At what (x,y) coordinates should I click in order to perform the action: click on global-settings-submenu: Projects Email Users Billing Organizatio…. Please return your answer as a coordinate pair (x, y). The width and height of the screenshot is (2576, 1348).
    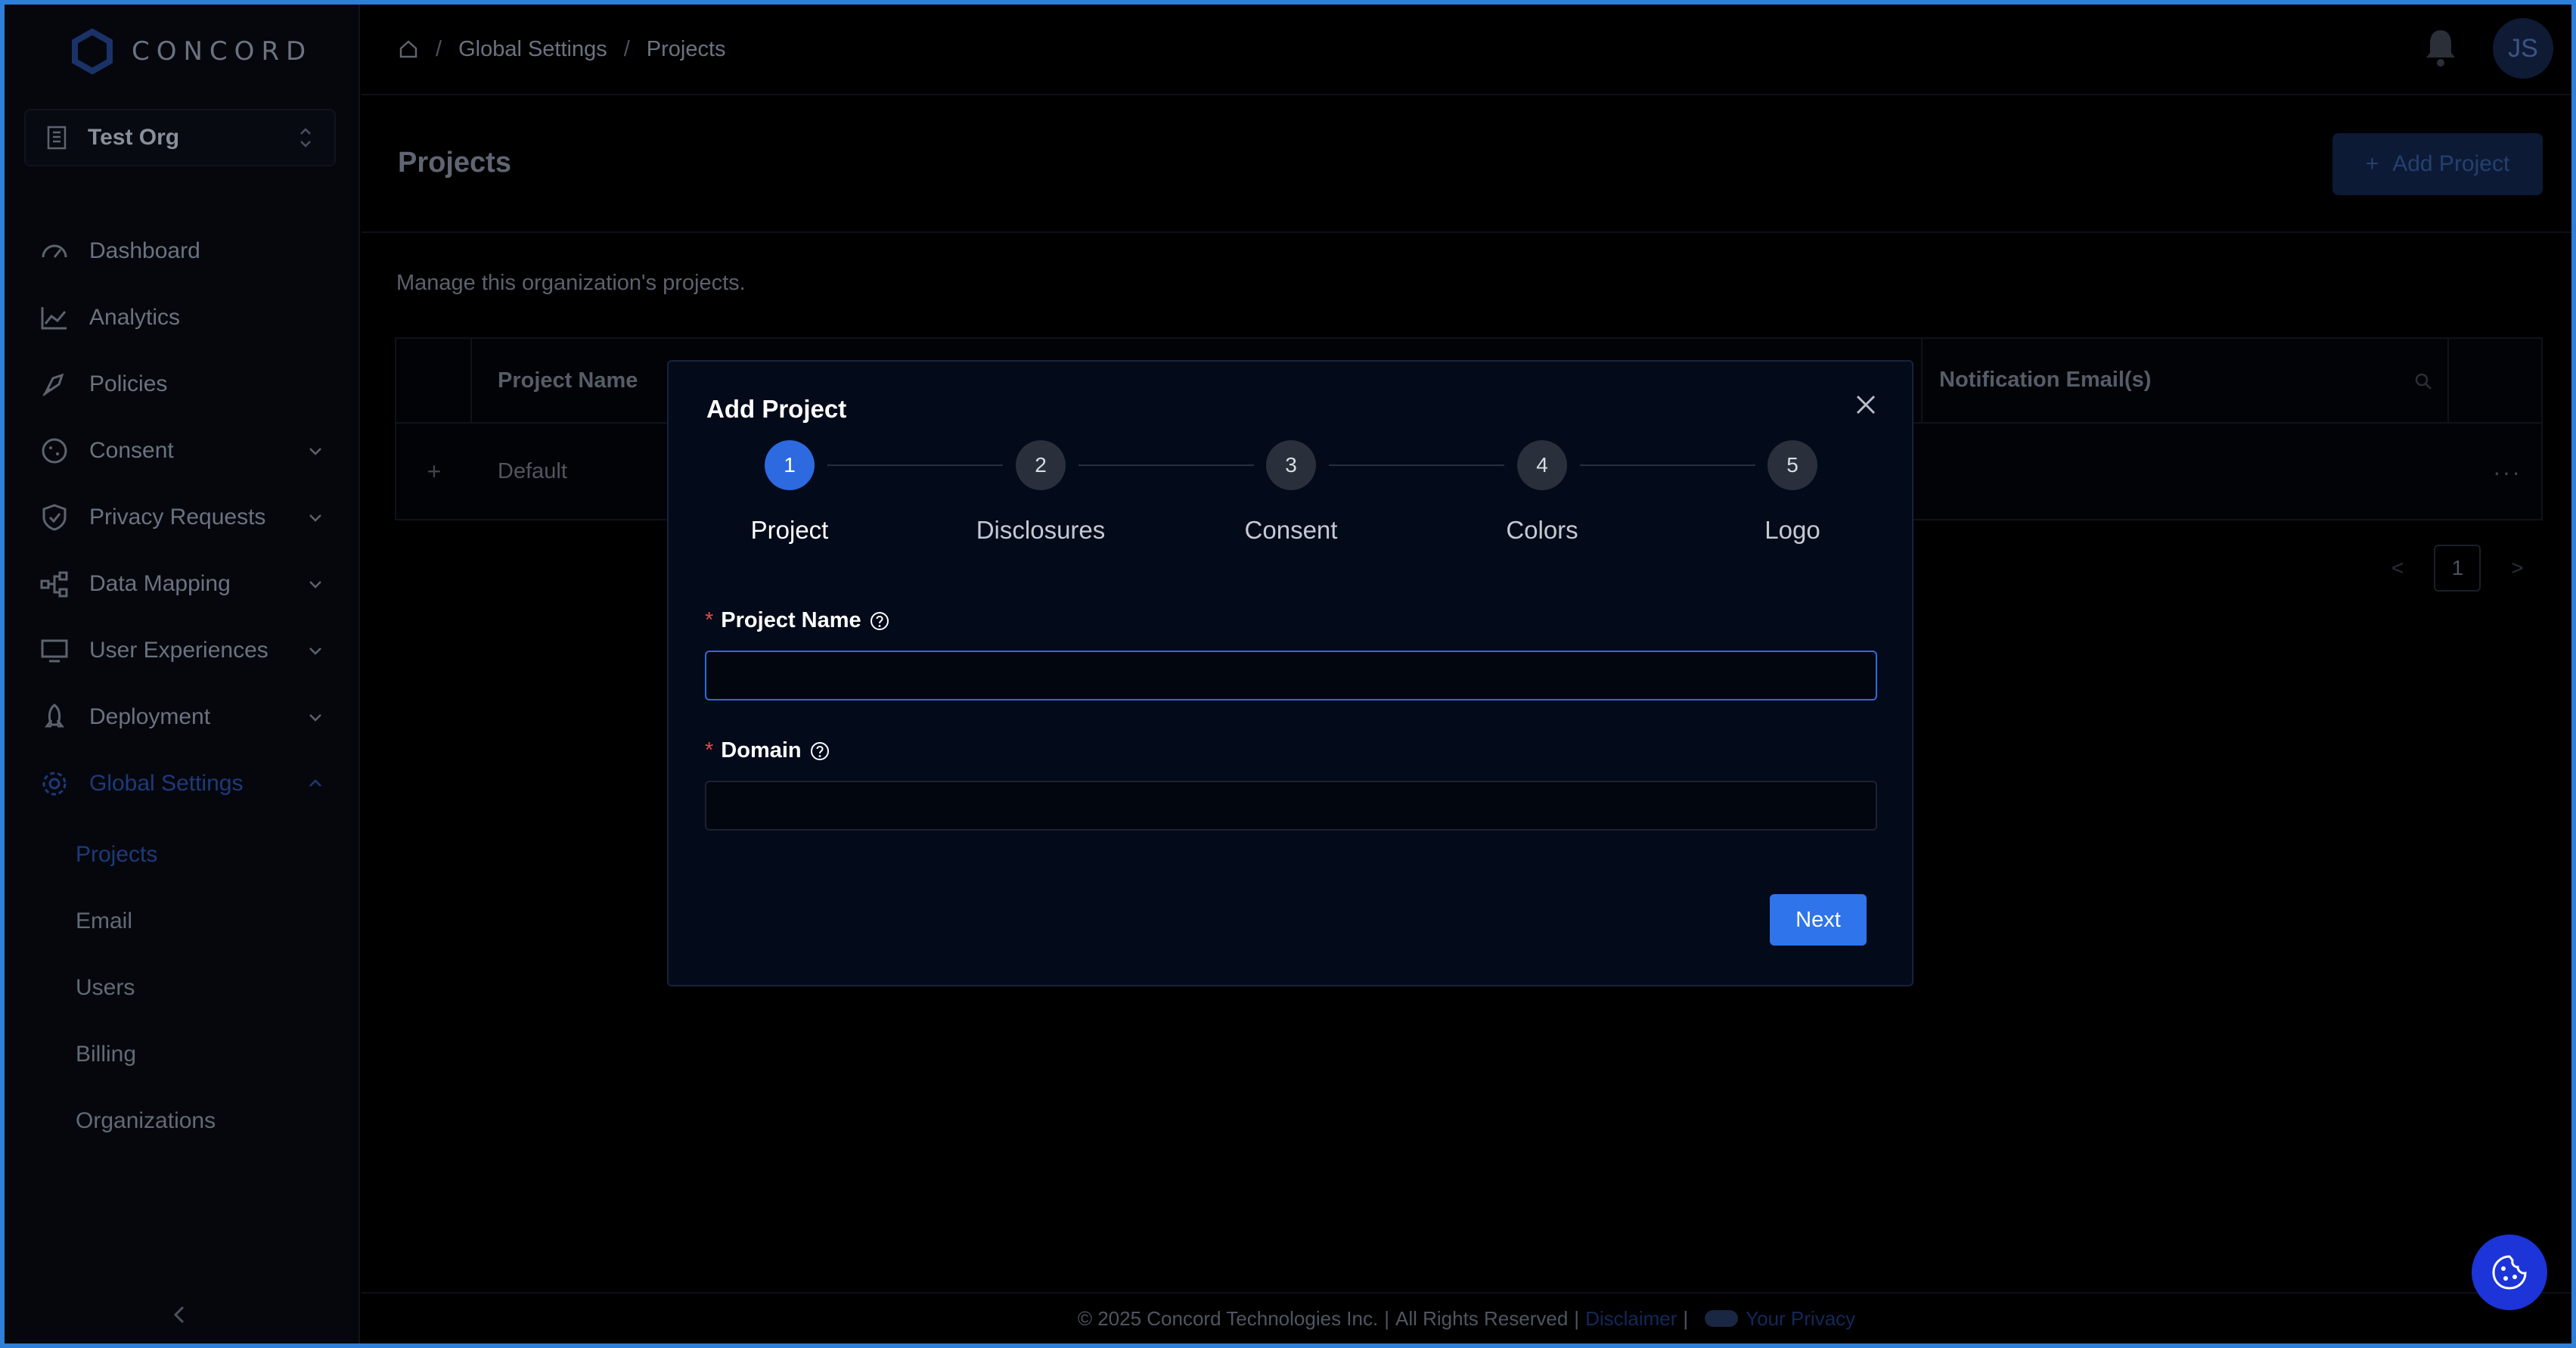
    Looking at the image, I should click on (182, 986).